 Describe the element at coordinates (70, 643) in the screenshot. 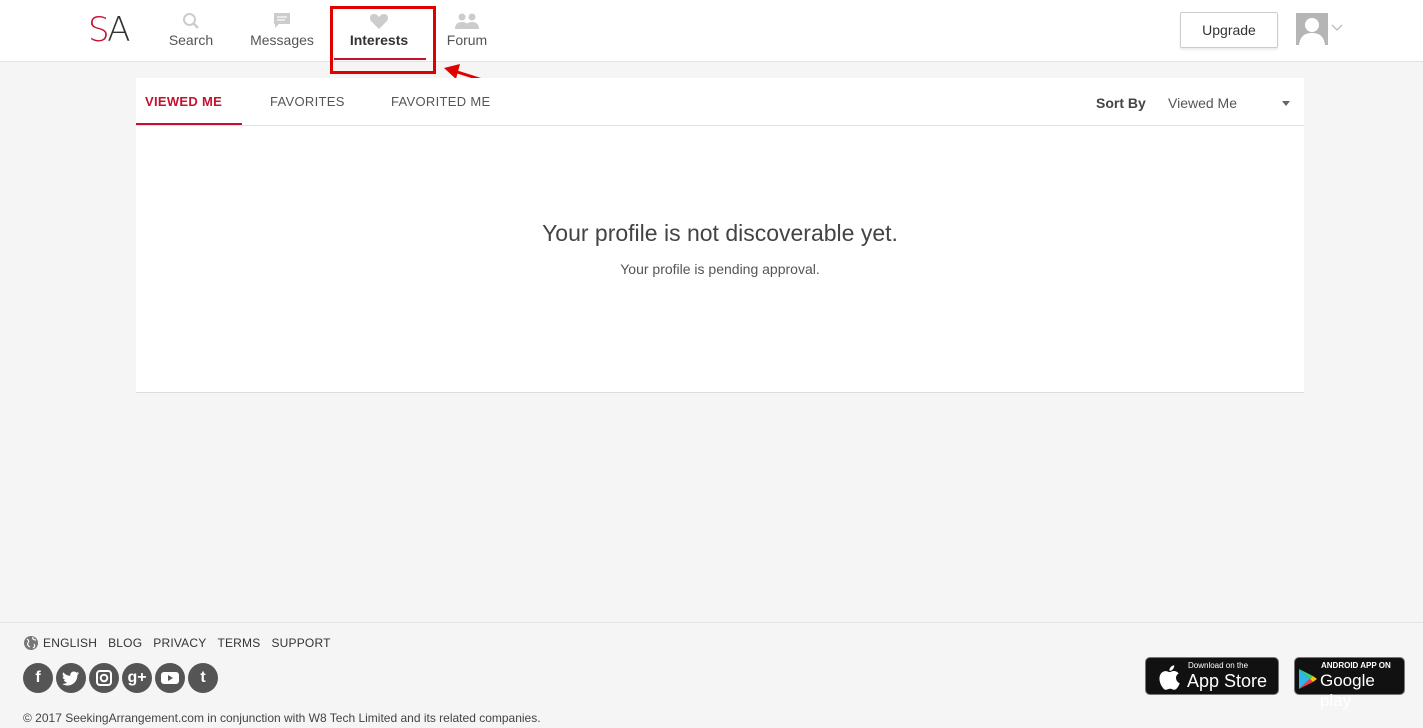

I see `footer-link-english: ENGLISH` at that location.